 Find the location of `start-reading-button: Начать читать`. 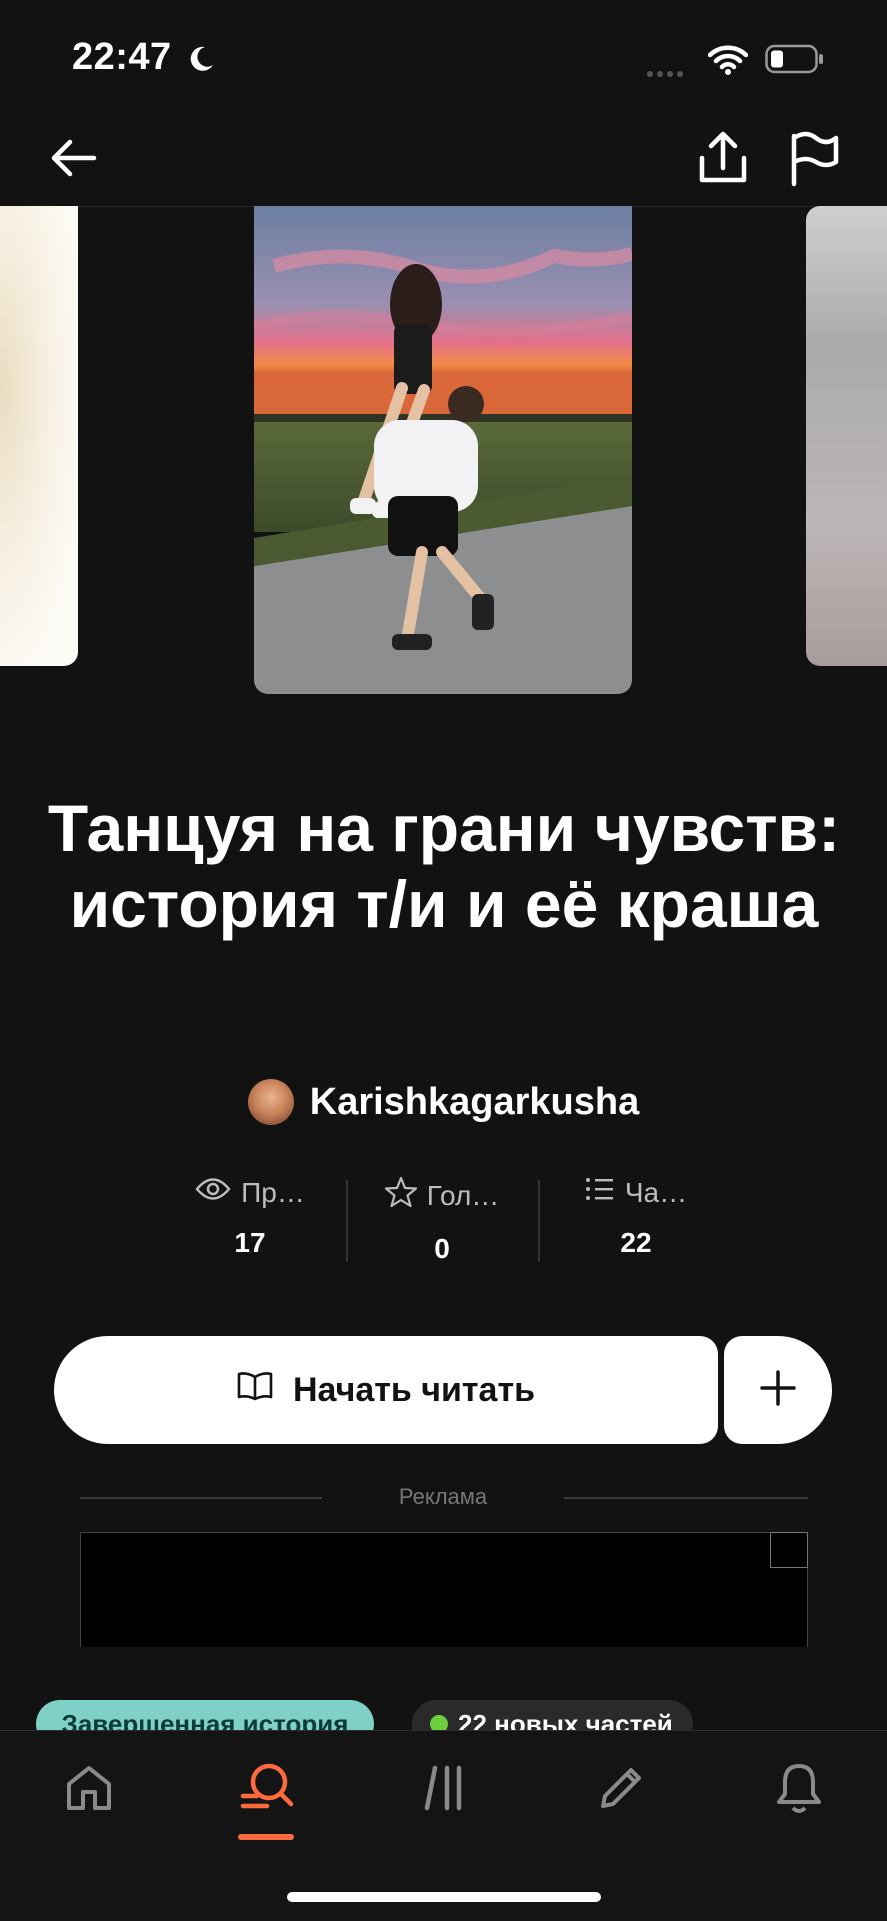

start-reading-button: Начать читать is located at coordinates (386, 1390).